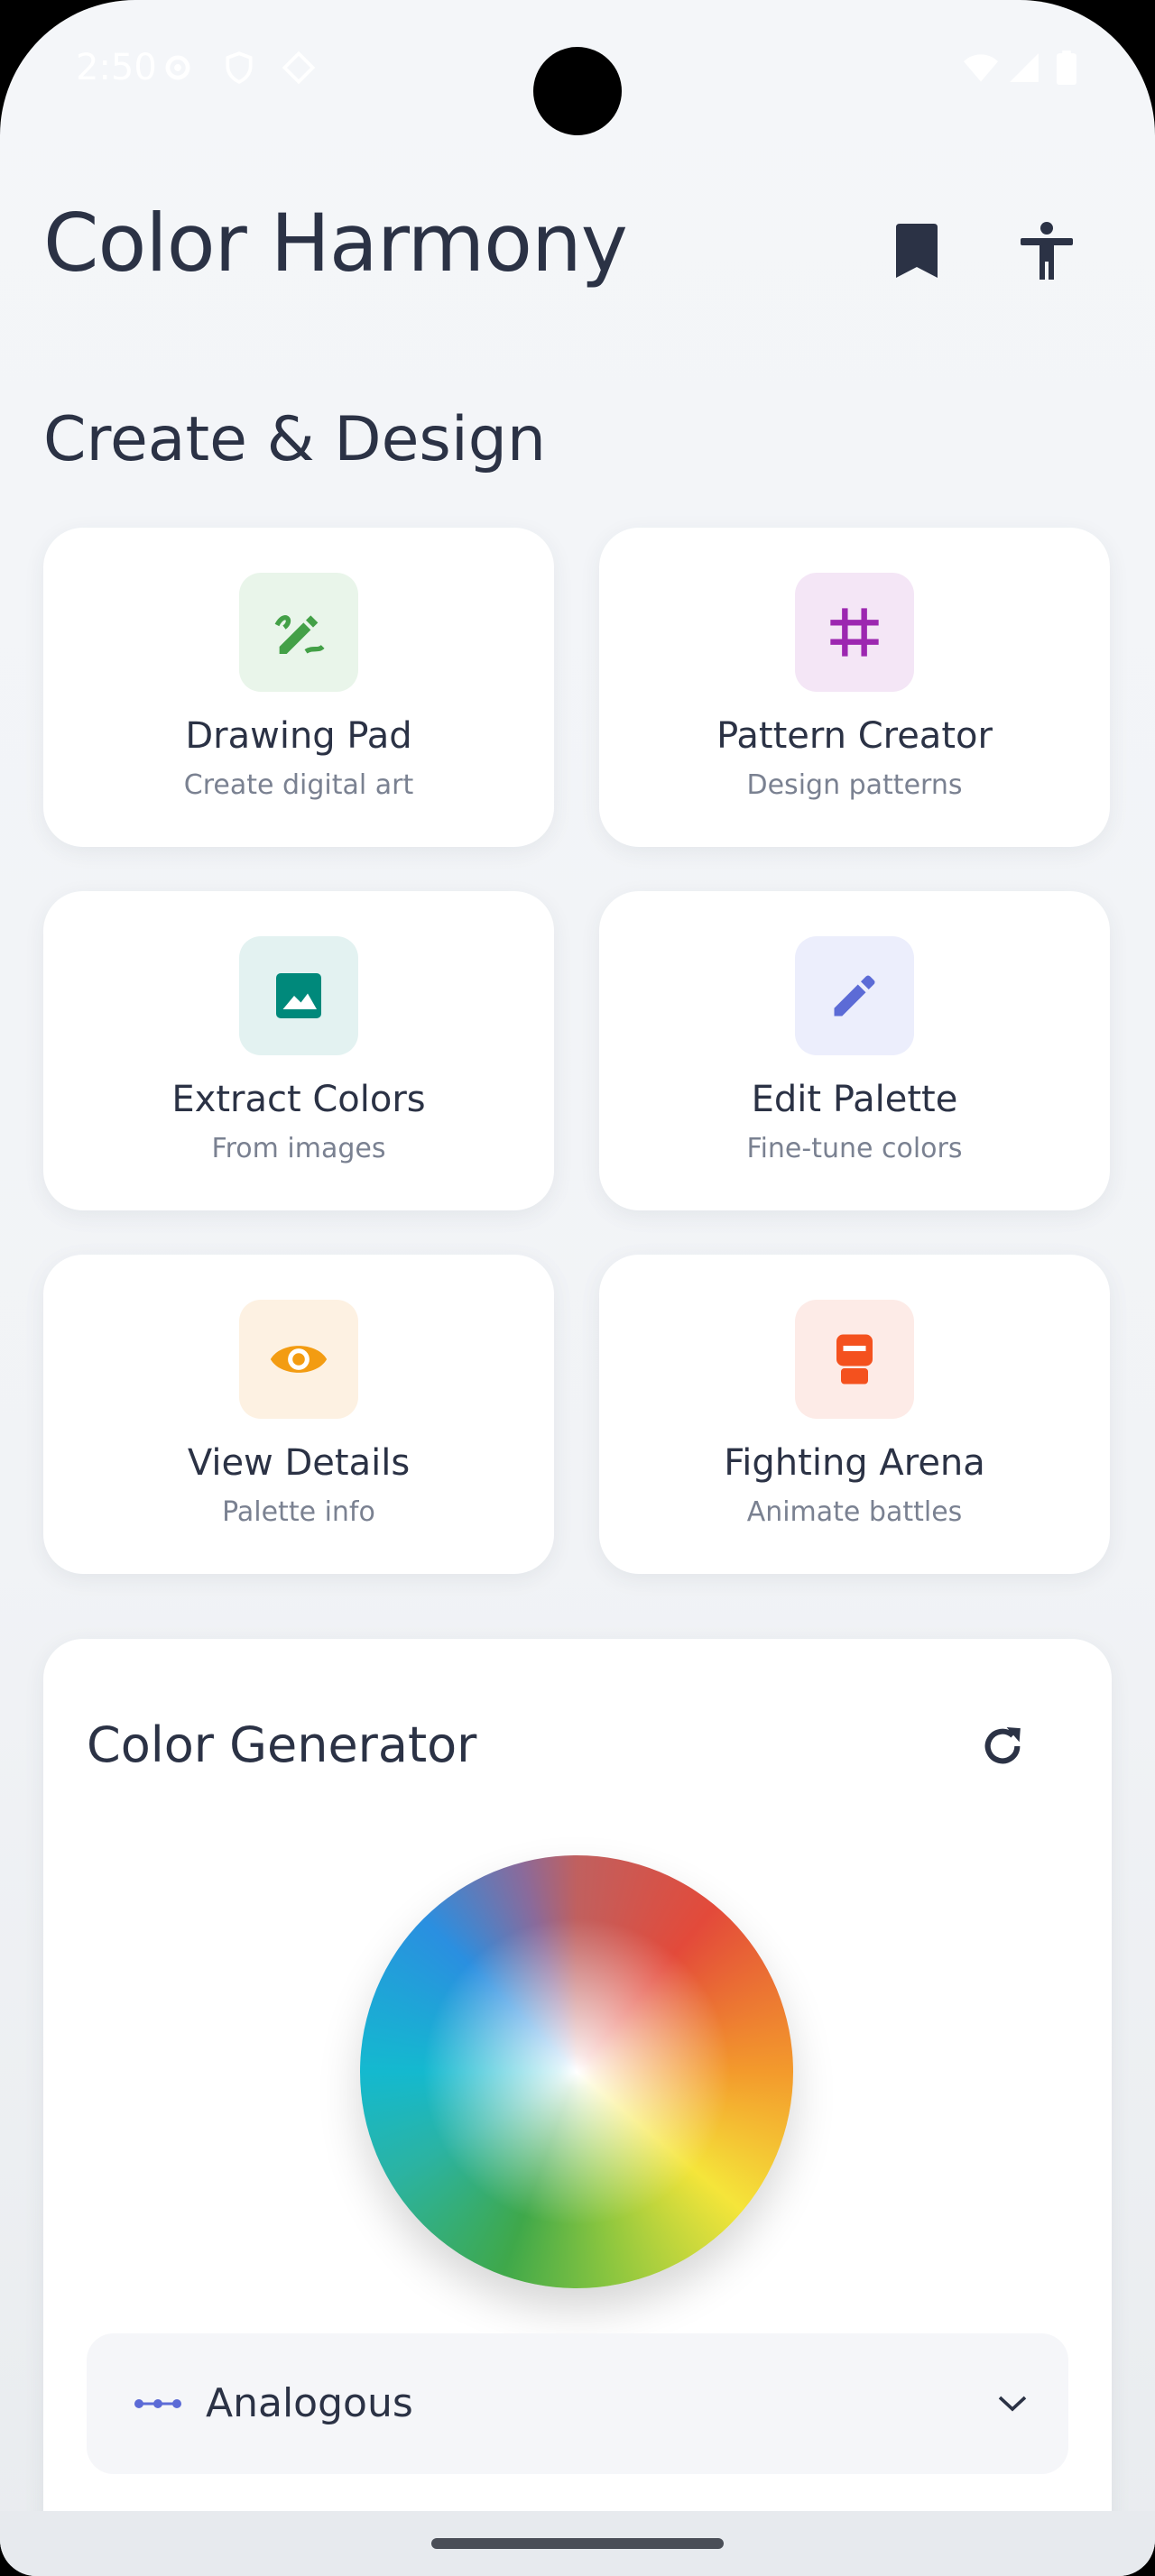 This screenshot has height=2576, width=1155. What do you see at coordinates (335, 243) in the screenshot?
I see `app-title: Color Harmony` at bounding box center [335, 243].